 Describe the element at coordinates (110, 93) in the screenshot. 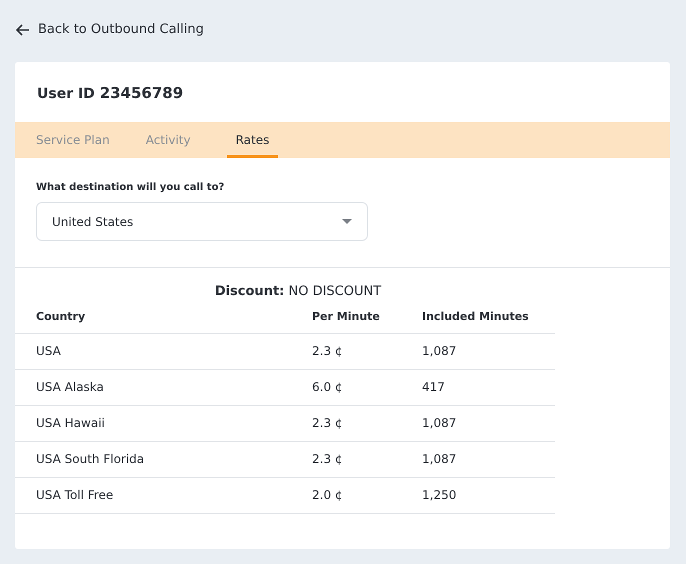

I see `user-id-title: User ID 23456789` at that location.